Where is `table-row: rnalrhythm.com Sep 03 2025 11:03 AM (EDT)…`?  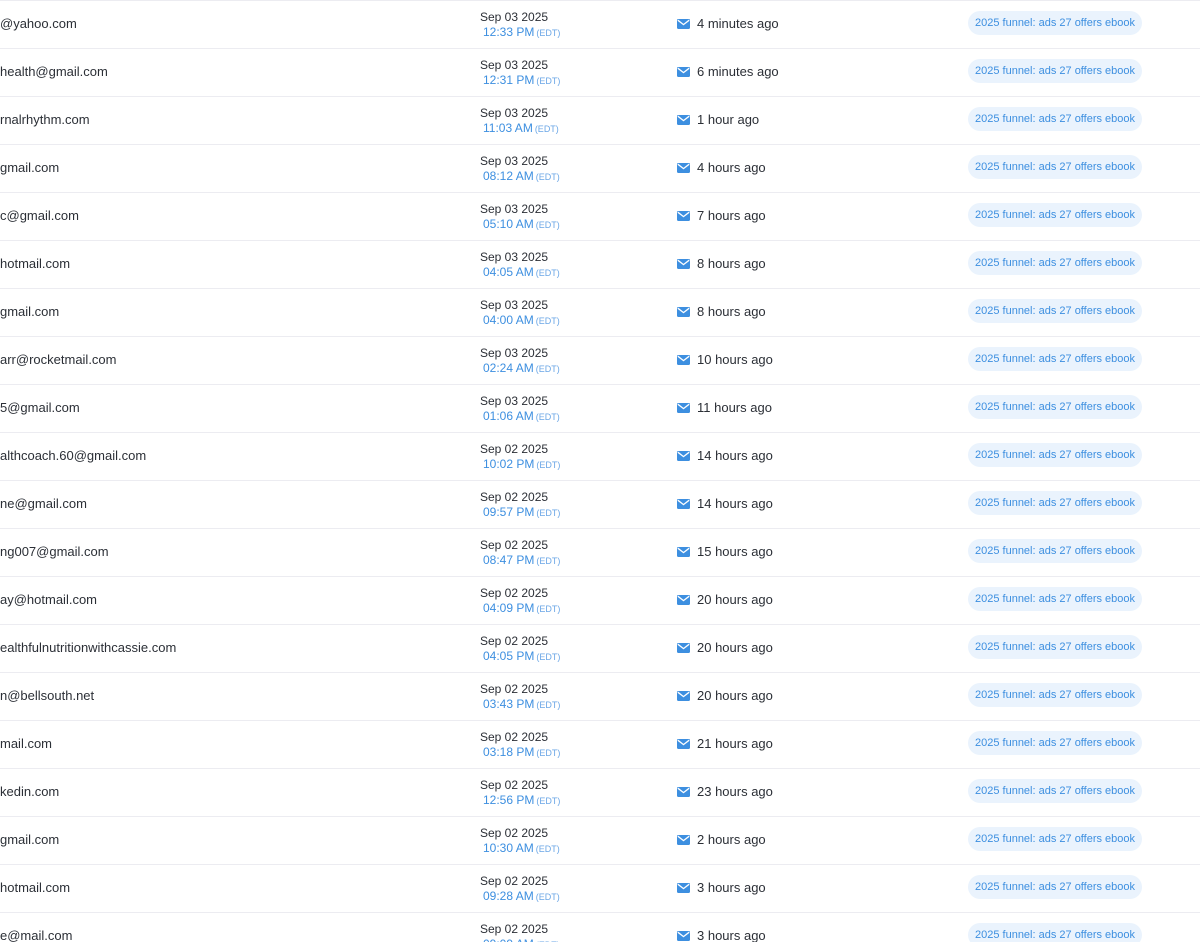 table-row: rnalrhythm.com Sep 03 2025 11:03 AM (EDT)… is located at coordinates (600, 121).